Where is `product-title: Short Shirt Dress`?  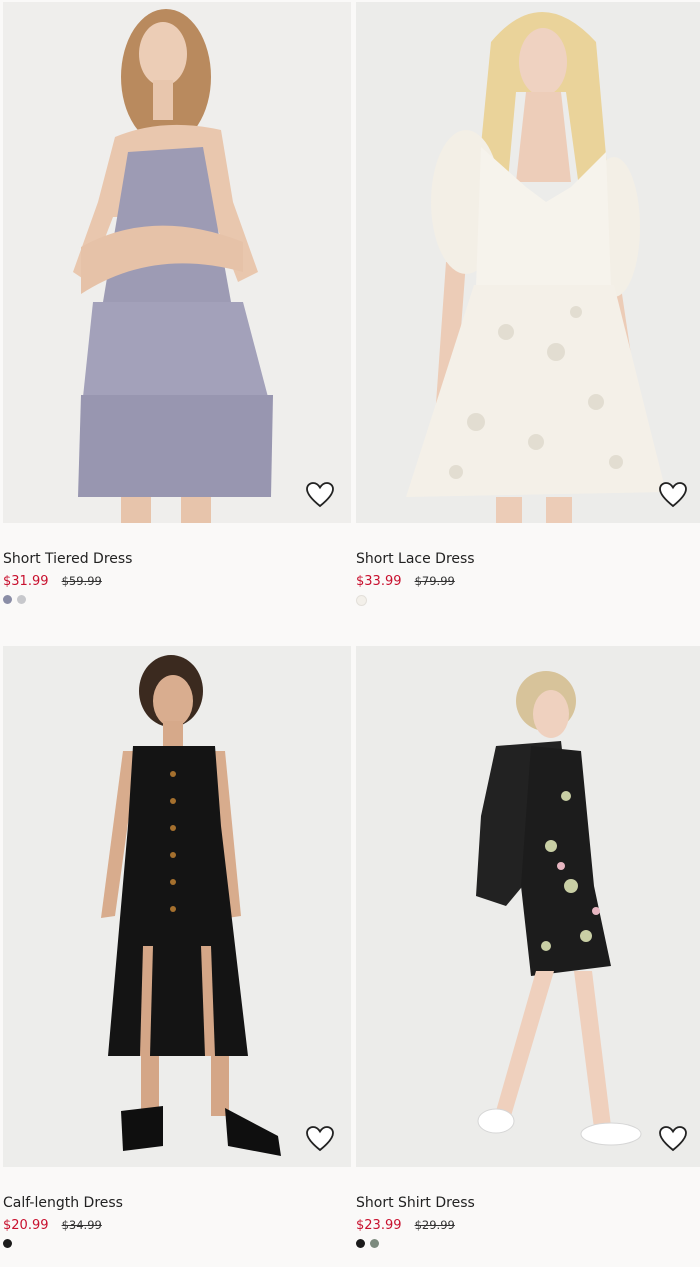
product-title: Short Shirt Dress is located at coordinates (528, 1203).